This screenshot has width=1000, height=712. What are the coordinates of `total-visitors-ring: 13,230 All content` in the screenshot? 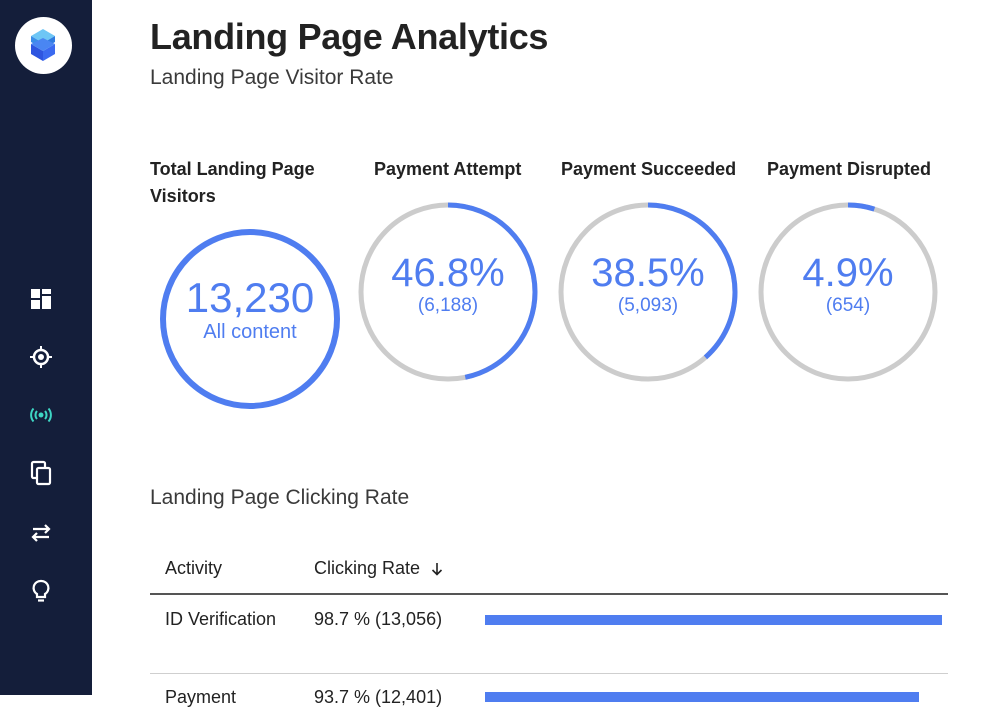 It's located at (250, 319).